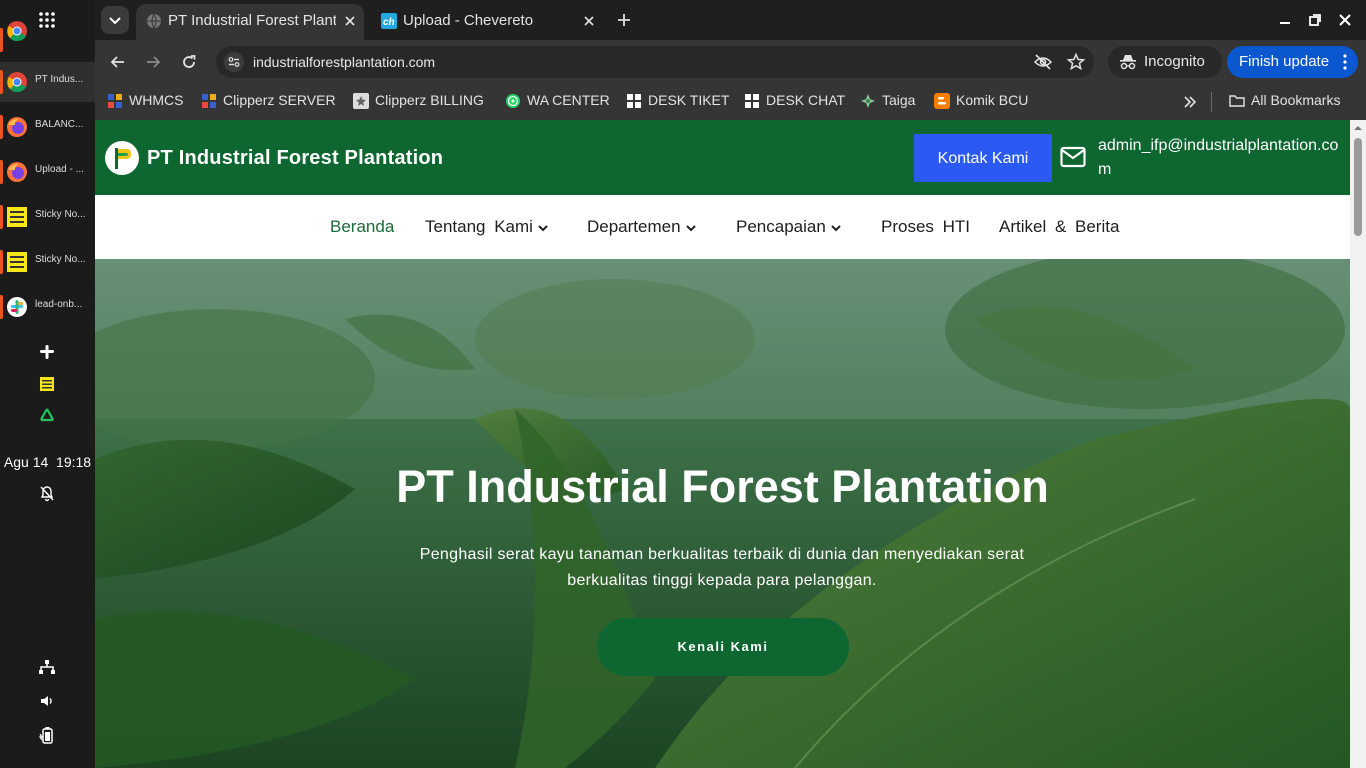  I want to click on eye-off-icon, so click(1043, 62).